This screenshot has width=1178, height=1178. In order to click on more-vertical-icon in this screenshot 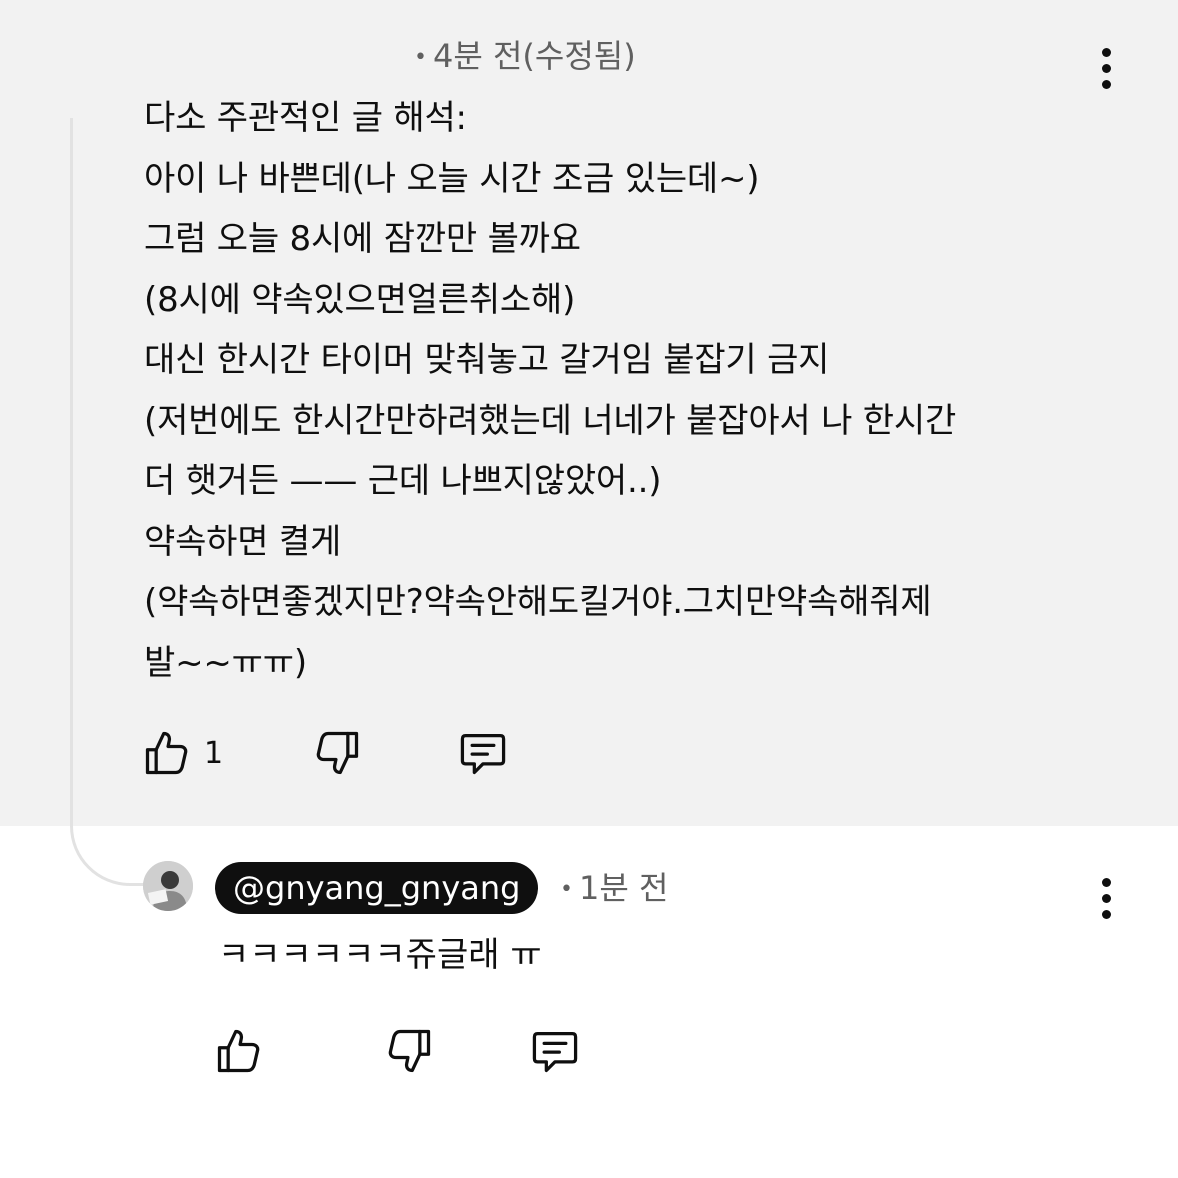, I will do `click(1106, 898)`.